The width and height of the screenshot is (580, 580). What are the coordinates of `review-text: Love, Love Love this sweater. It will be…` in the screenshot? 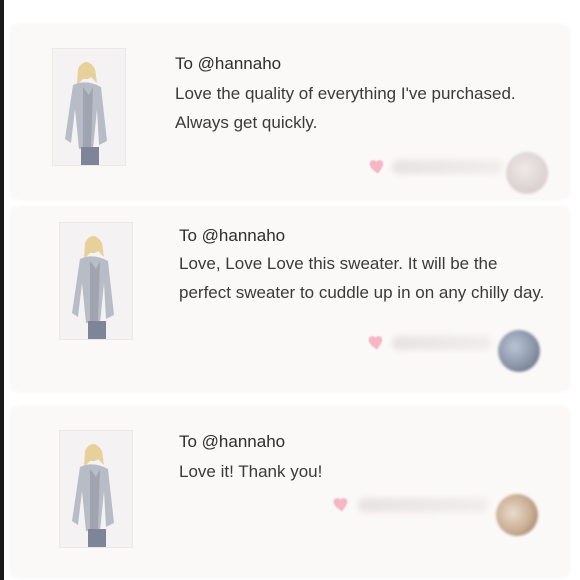 It's located at (362, 278).